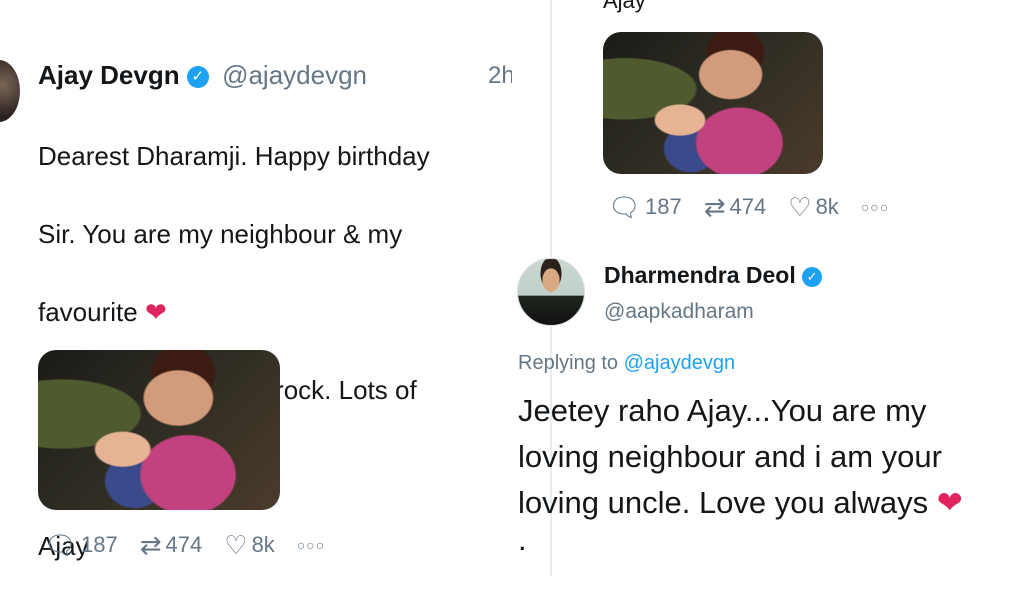 Image resolution: width=1024 pixels, height=605 pixels. I want to click on reply-line: Jeetey raho Ajay...You are my, so click(722, 410).